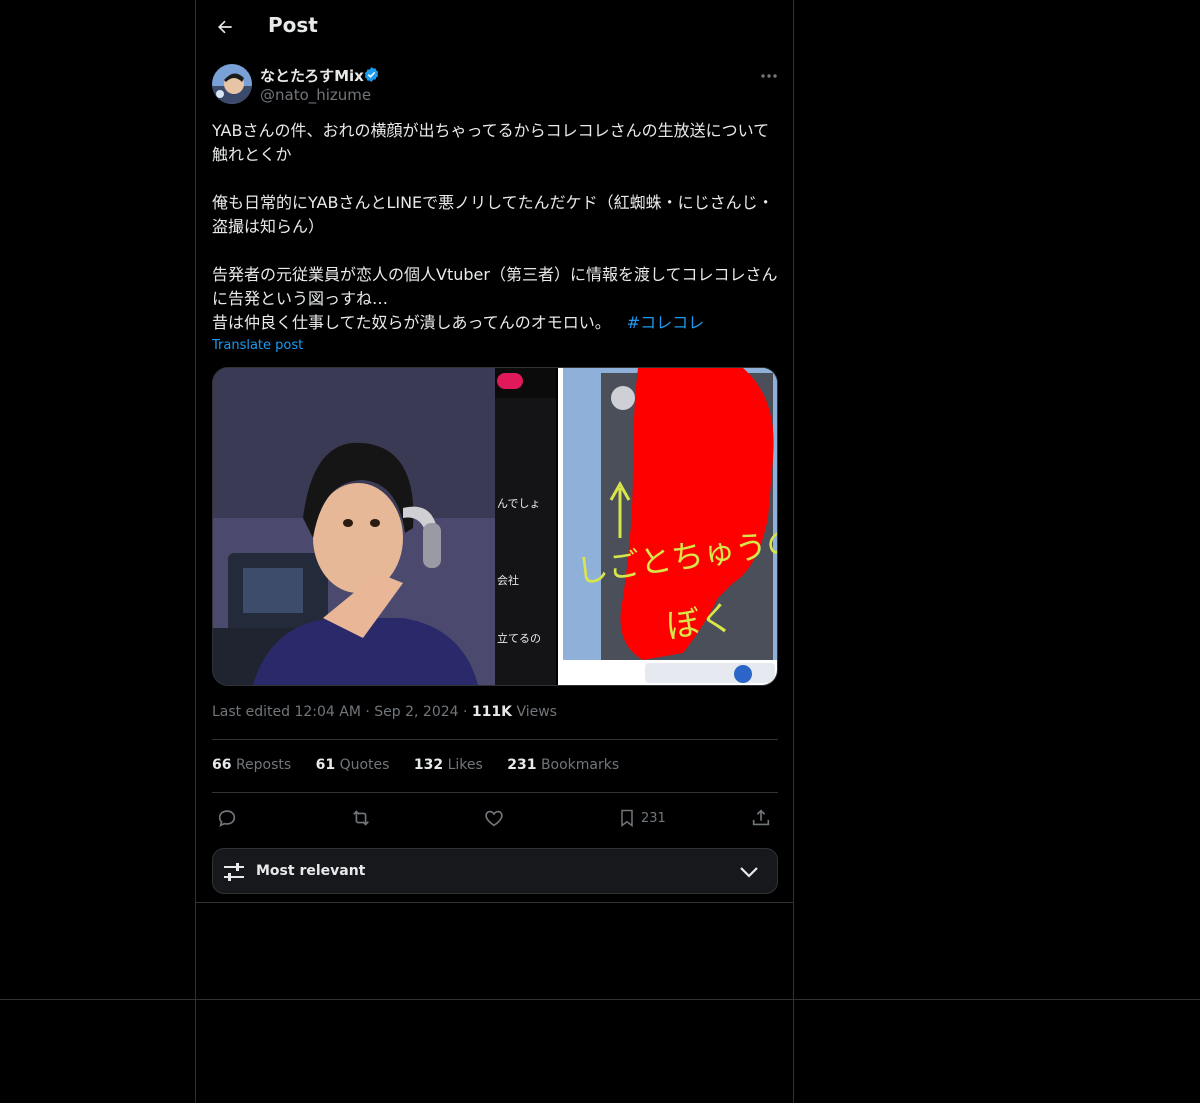 The image size is (1200, 1103). What do you see at coordinates (315, 95) in the screenshot?
I see `author-handle: @nato_hizume` at bounding box center [315, 95].